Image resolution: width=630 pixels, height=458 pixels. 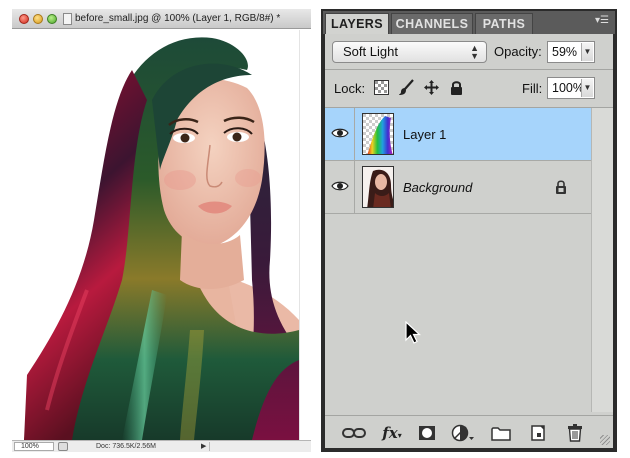 I want to click on tab-channels: CHANNELS, so click(x=432, y=23).